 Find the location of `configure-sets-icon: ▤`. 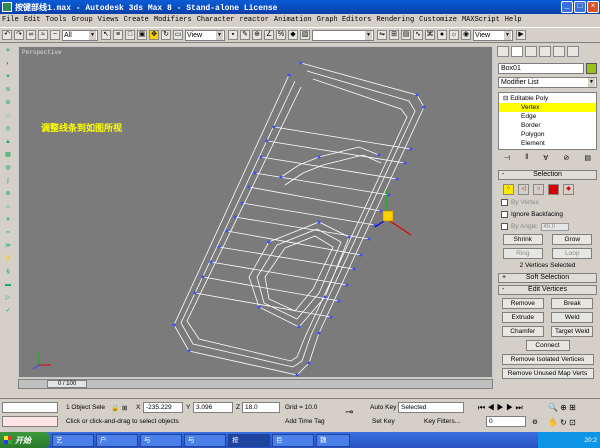

configure-sets-icon: ▤ is located at coordinates (587, 160).